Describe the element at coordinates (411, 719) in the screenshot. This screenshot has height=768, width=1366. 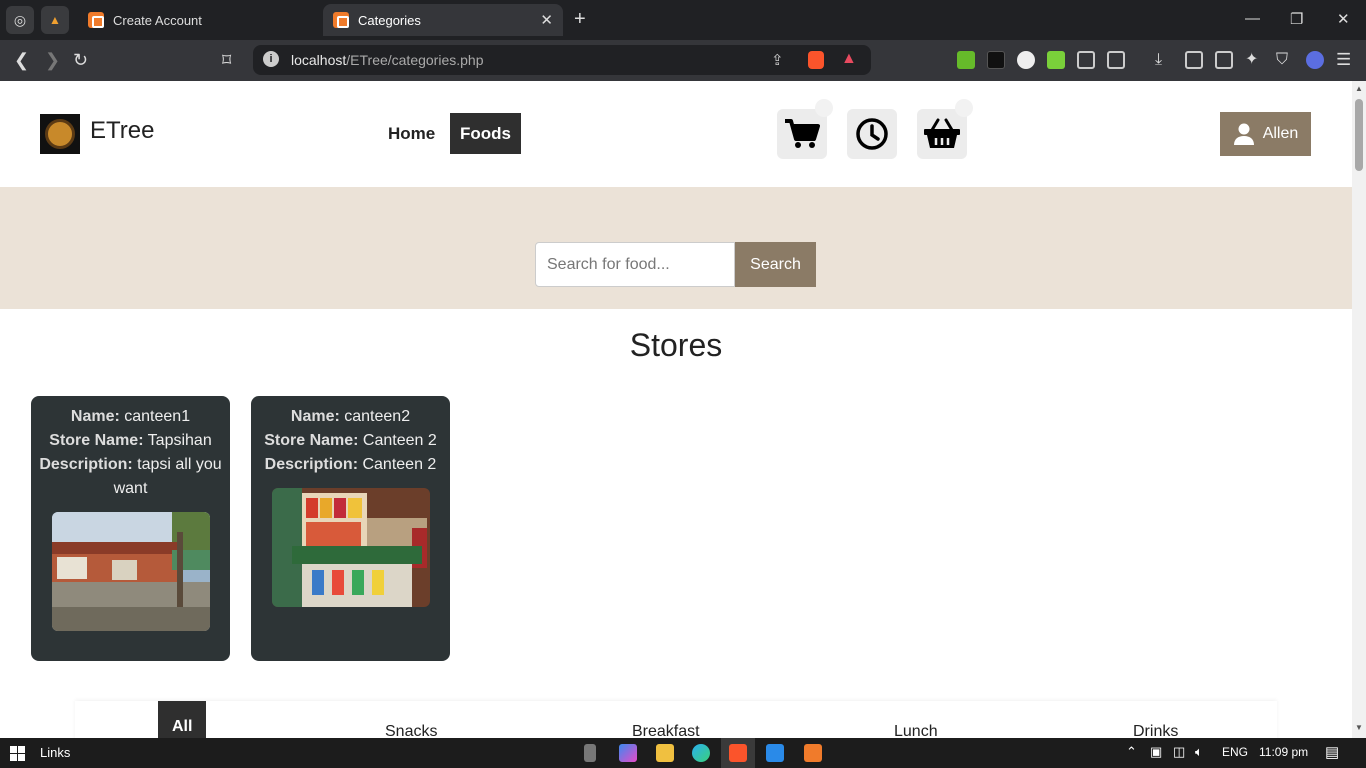
I see `tab-snacks: Snacks` at that location.